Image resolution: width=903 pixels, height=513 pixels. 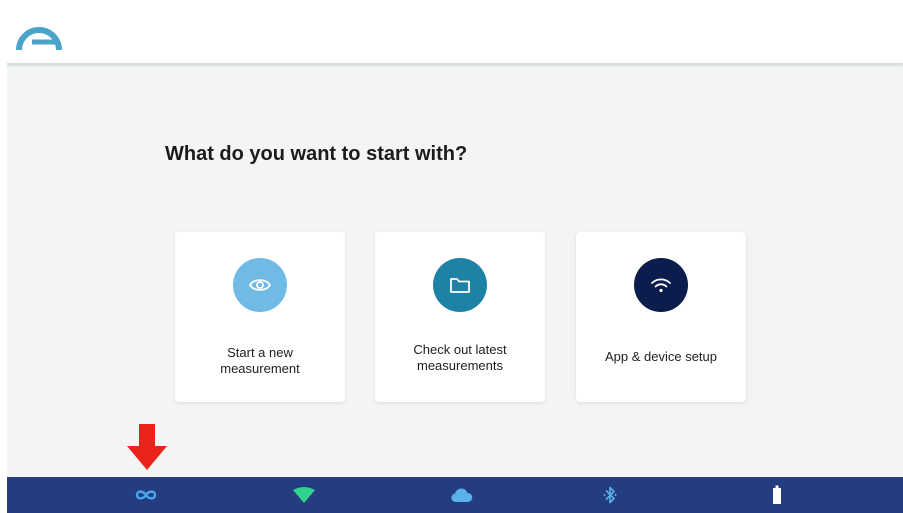 I want to click on bluetooth-icon, so click(x=610, y=495).